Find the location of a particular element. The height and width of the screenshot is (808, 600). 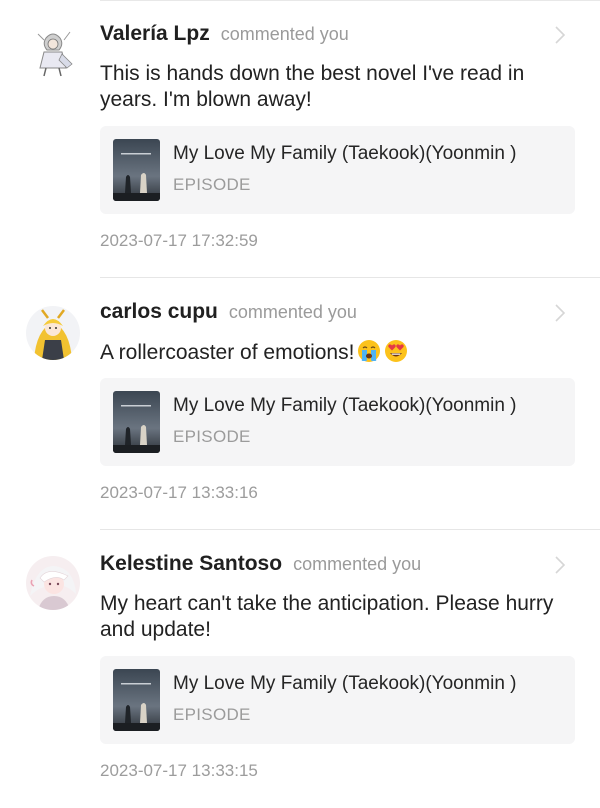

user-name: Valería Lpz is located at coordinates (155, 34).